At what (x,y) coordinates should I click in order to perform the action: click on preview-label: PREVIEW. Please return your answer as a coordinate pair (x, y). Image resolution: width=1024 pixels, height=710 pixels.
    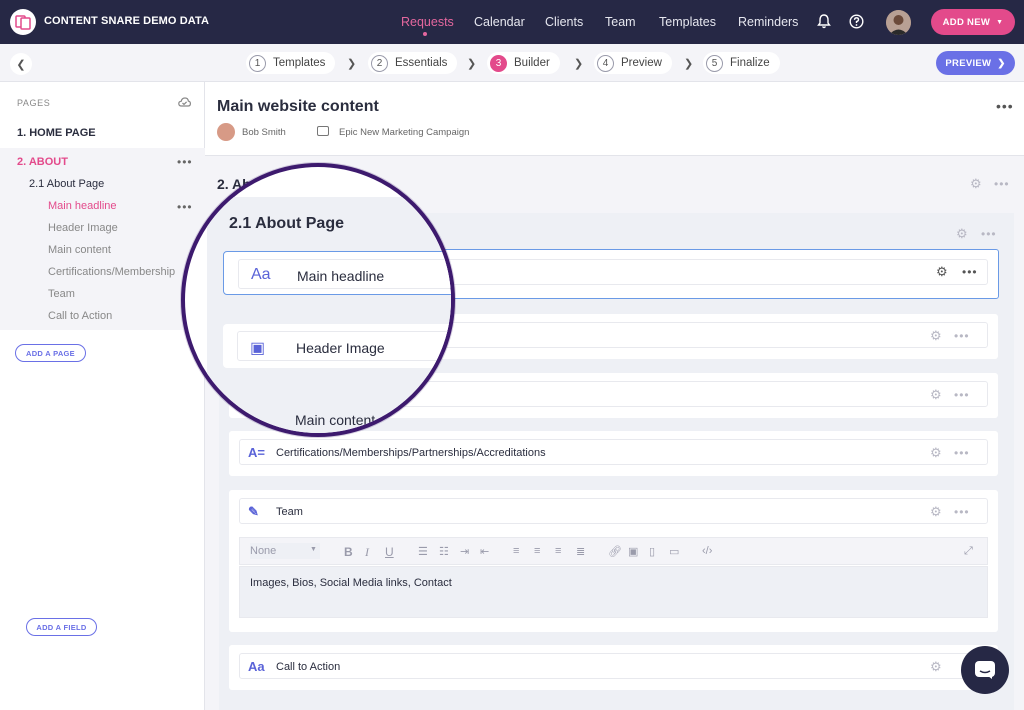
    Looking at the image, I should click on (968, 63).